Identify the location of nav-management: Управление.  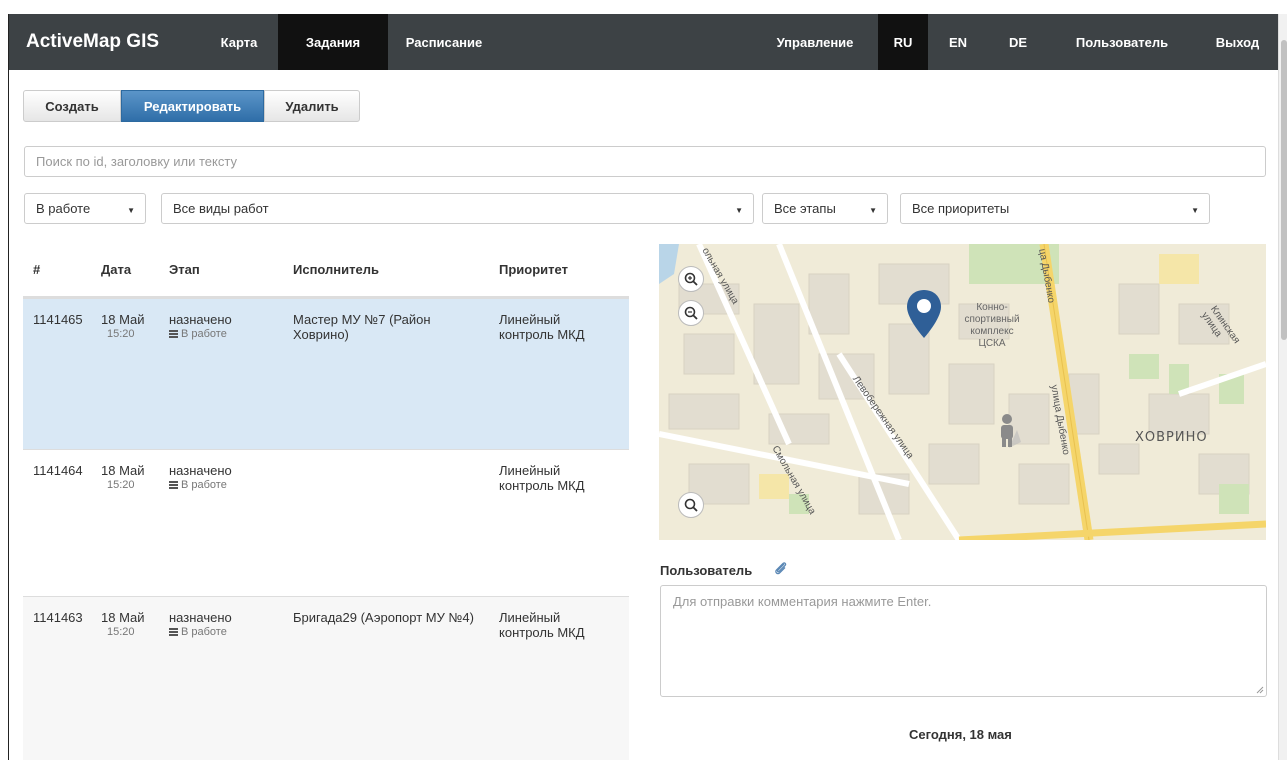
(815, 42).